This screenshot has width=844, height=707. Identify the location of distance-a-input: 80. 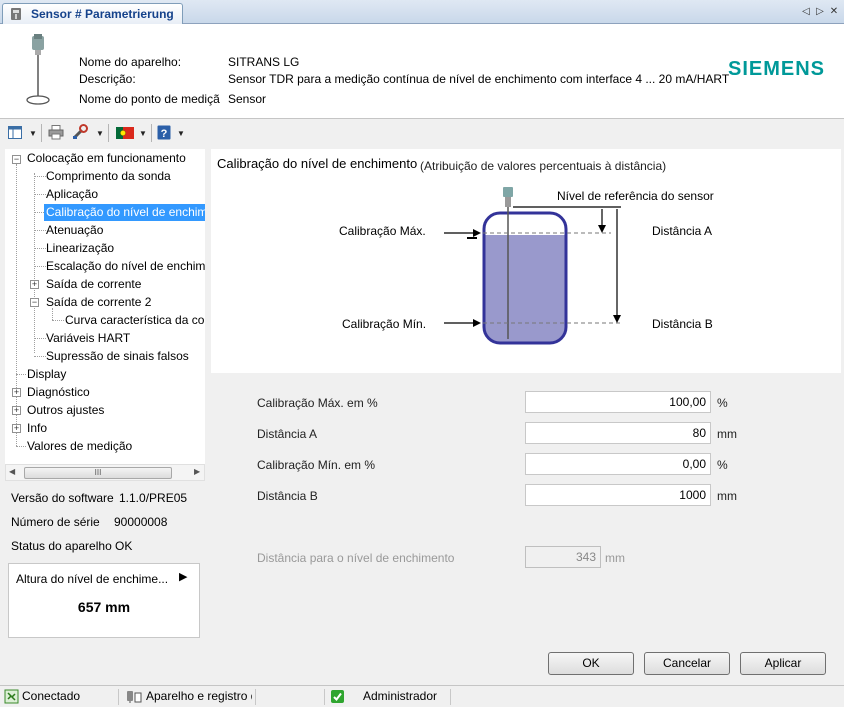
(618, 433).